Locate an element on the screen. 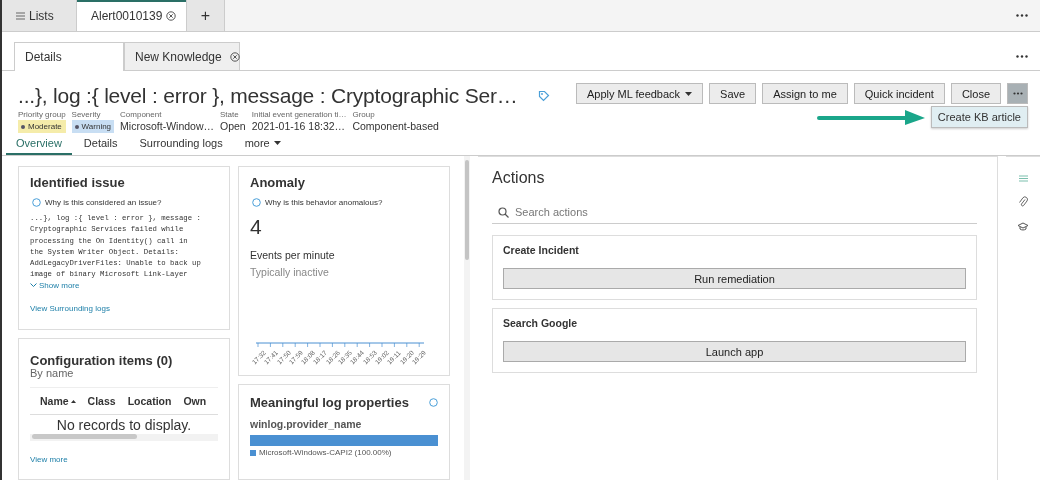  hint-text: Why is this behavior anomalous? is located at coordinates (324, 202).